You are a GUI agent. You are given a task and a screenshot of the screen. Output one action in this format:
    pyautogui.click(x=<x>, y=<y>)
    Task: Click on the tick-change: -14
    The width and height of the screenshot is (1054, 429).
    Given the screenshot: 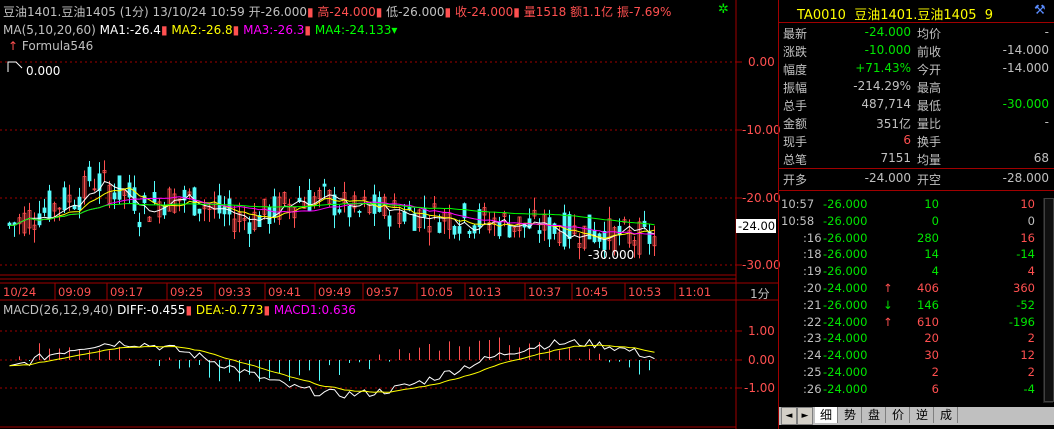 What is the action you would take?
    pyautogui.click(x=1025, y=254)
    